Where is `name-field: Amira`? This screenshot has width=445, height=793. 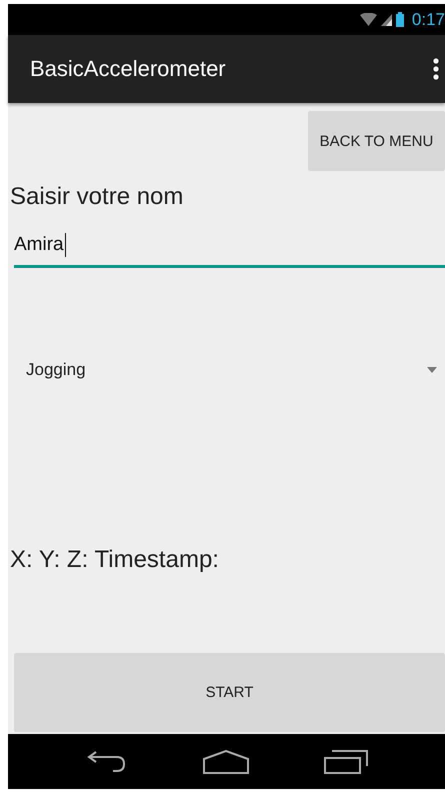
name-field: Amira is located at coordinates (229, 246).